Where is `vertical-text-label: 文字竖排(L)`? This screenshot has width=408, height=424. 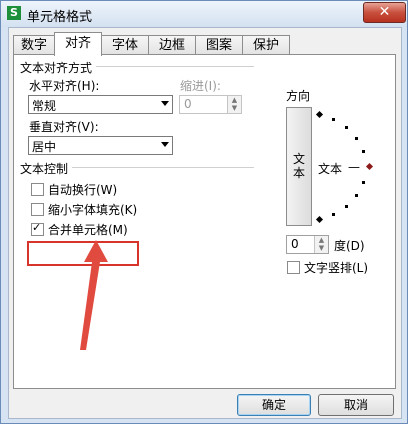 vertical-text-label: 文字竖排(L) is located at coordinates (336, 267).